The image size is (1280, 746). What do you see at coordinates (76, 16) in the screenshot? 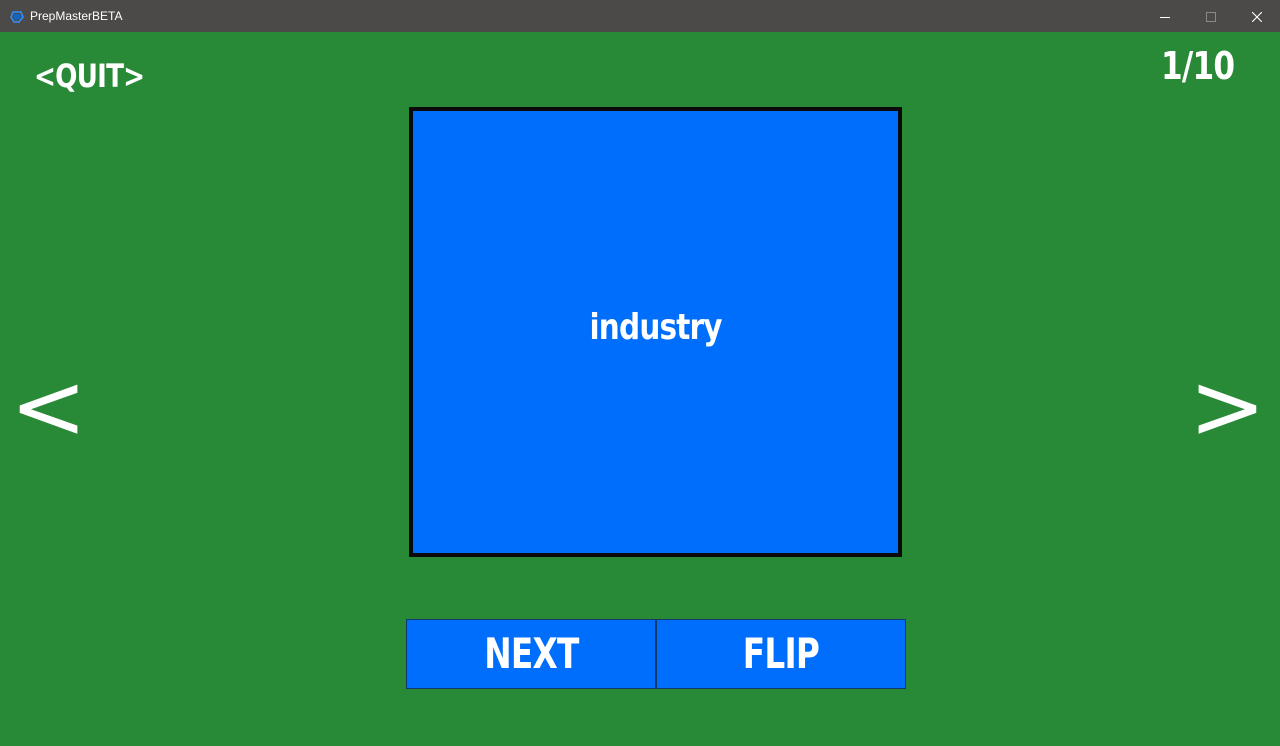
I see `window-title: PrepMasterBETA` at bounding box center [76, 16].